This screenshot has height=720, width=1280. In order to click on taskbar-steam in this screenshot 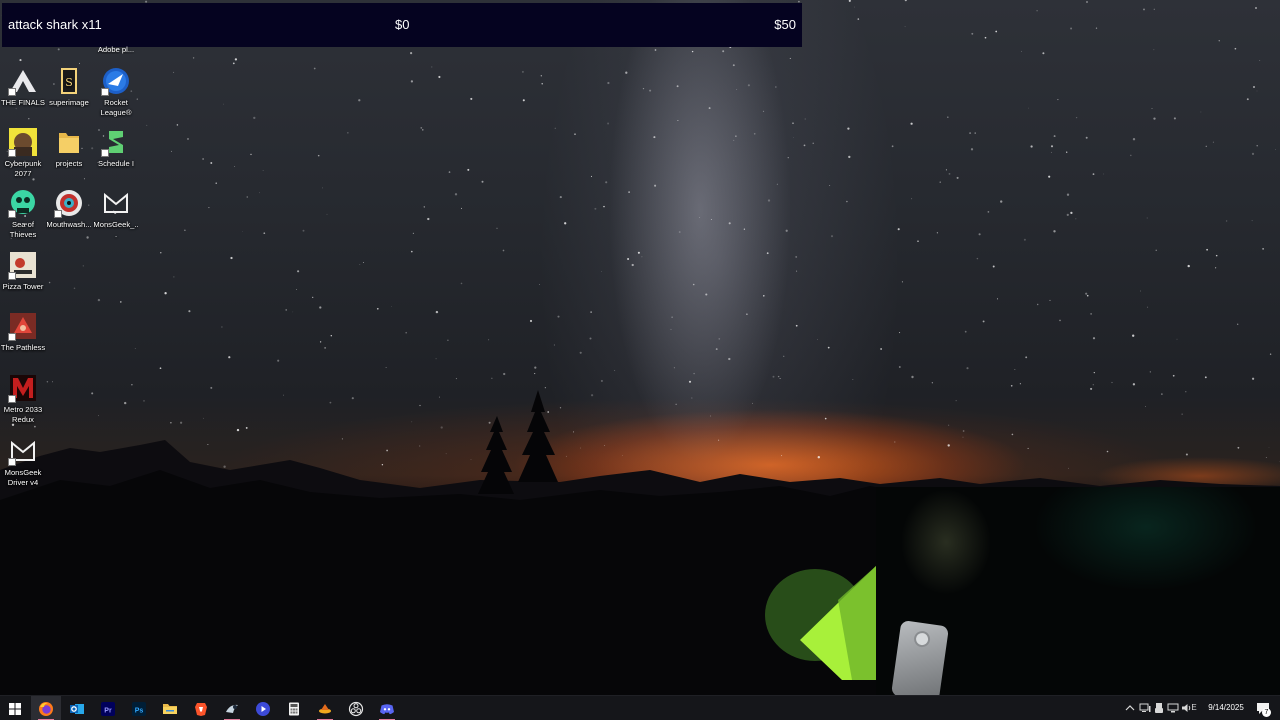, I will do `click(232, 708)`.